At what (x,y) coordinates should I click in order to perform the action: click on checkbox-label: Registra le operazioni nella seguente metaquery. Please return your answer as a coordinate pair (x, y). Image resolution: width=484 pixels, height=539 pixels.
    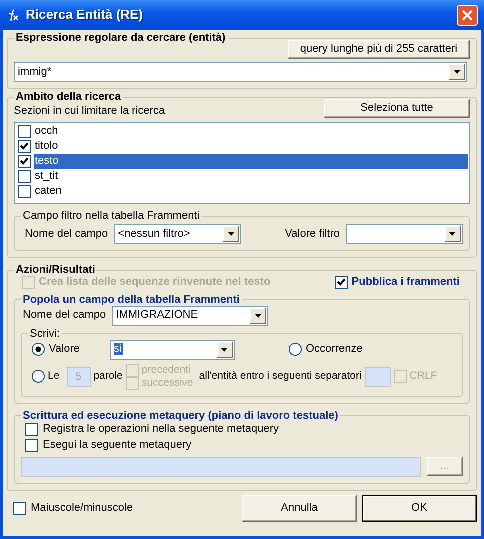
    Looking at the image, I should click on (161, 429).